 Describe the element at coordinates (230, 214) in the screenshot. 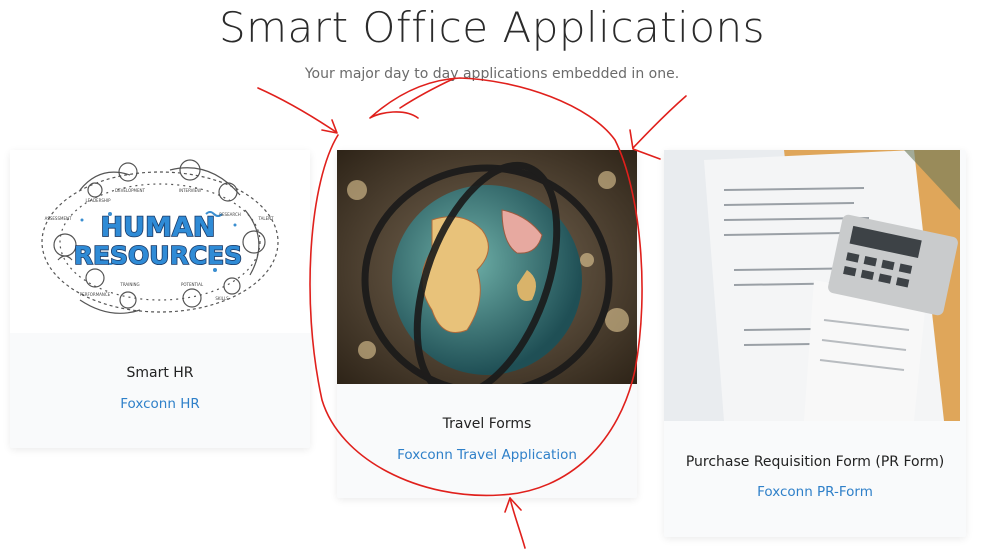

I see `hr-label-research: RESEARCH` at that location.